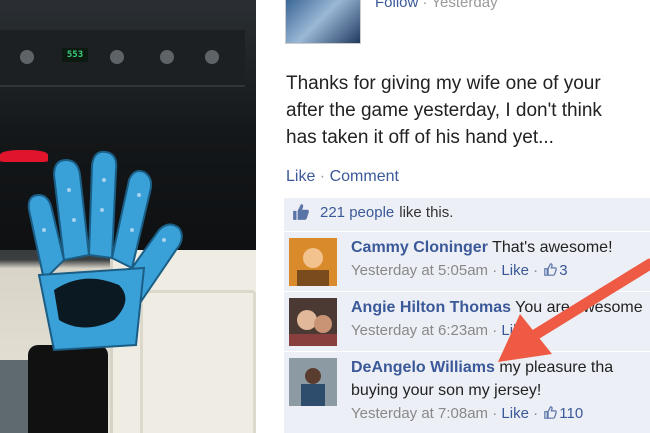  I want to click on post-actions: Like · Comment, so click(342, 177).